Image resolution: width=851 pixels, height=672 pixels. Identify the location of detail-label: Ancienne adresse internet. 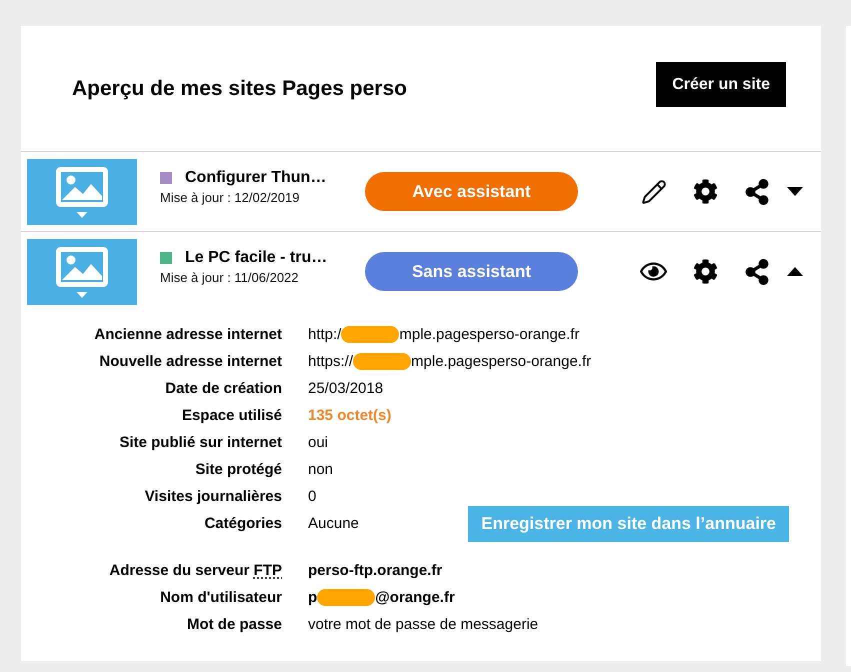
(188, 334).